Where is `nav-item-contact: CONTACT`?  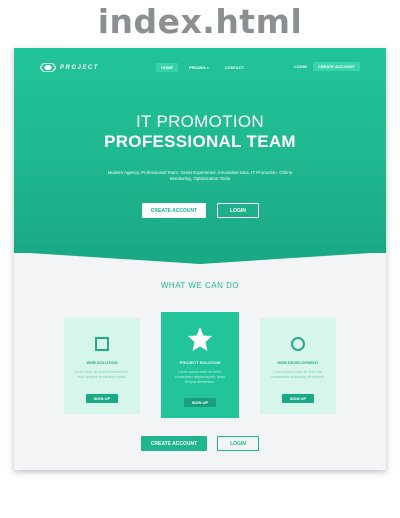 nav-item-contact: CONTACT is located at coordinates (234, 67).